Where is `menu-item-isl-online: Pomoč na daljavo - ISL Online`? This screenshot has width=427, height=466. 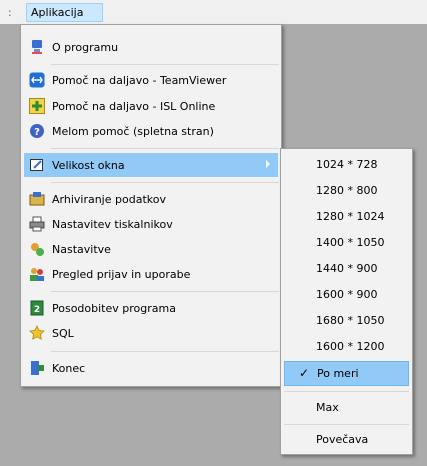
menu-item-isl-online: Pomoč na daljavo - ISL Online is located at coordinates (151, 106).